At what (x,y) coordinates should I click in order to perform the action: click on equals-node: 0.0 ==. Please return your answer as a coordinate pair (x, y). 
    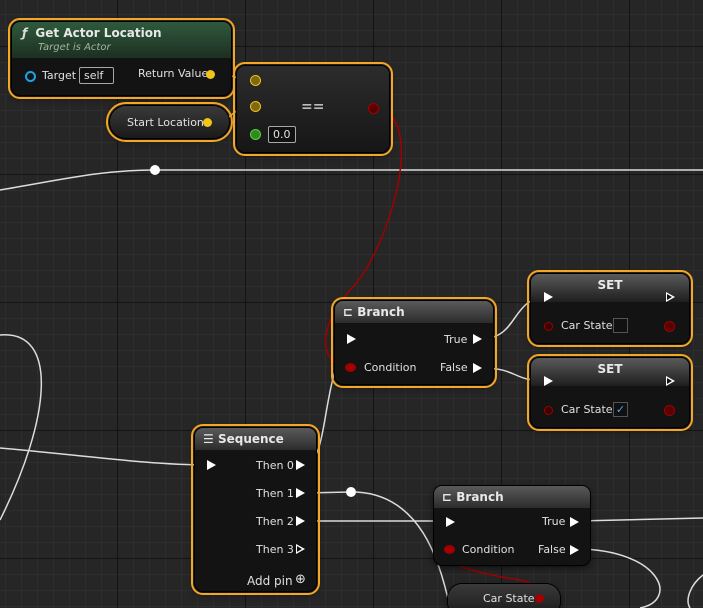
    Looking at the image, I should click on (313, 109).